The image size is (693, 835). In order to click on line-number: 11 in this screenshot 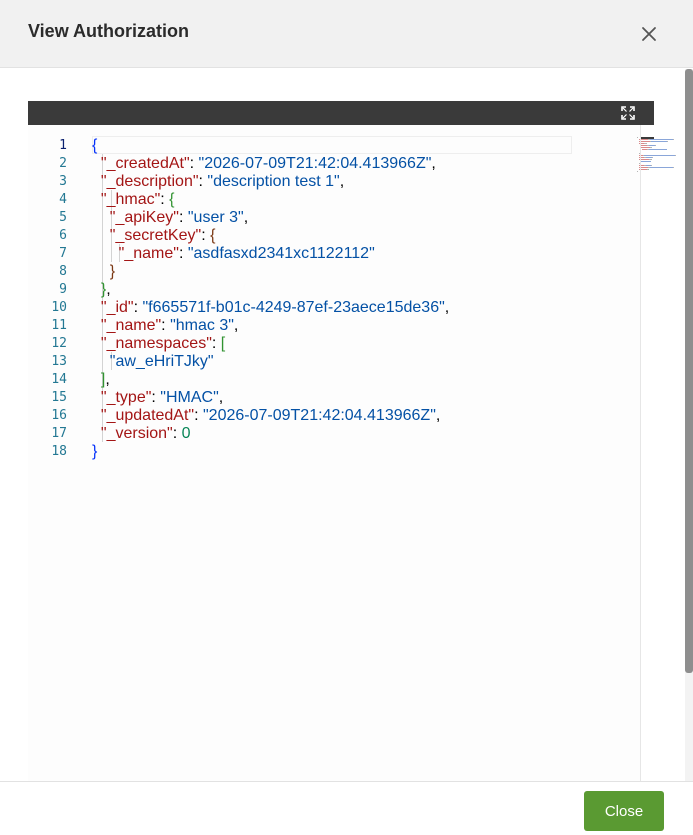, I will do `click(59, 325)`.